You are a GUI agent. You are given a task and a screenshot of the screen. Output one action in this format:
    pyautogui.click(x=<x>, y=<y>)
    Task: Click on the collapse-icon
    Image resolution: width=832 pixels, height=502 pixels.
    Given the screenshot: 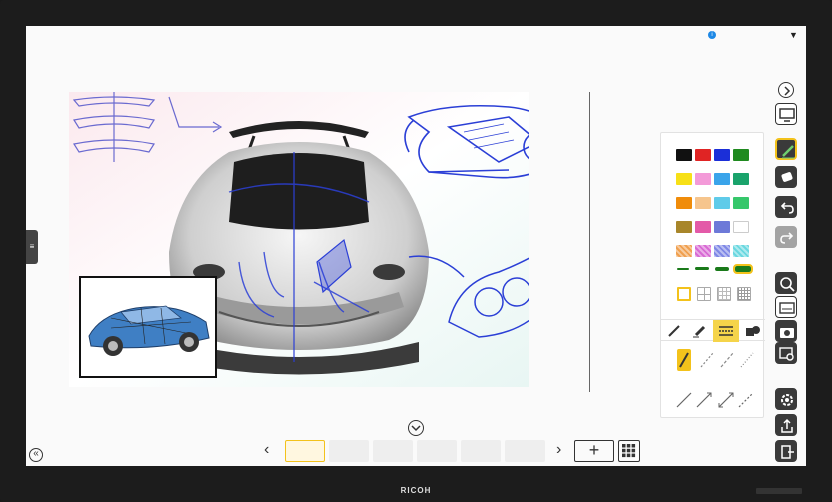 What is the action you would take?
    pyautogui.click(x=786, y=90)
    